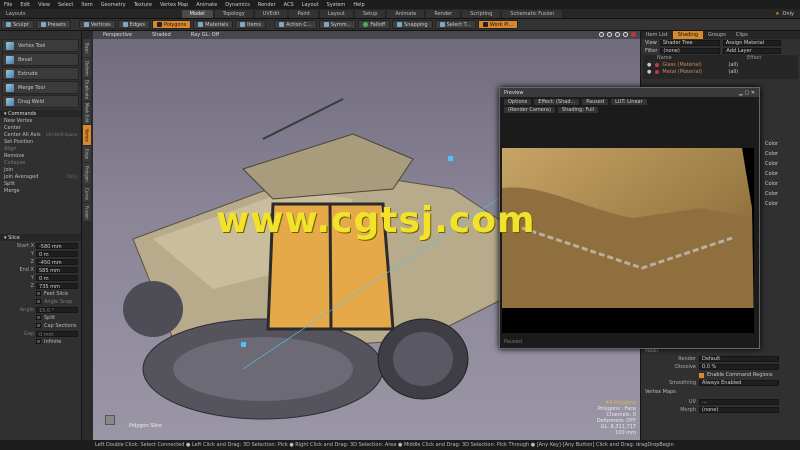 The height and width of the screenshot is (450, 800). What do you see at coordinates (601, 34) in the screenshot?
I see `viewport-move-icon` at bounding box center [601, 34].